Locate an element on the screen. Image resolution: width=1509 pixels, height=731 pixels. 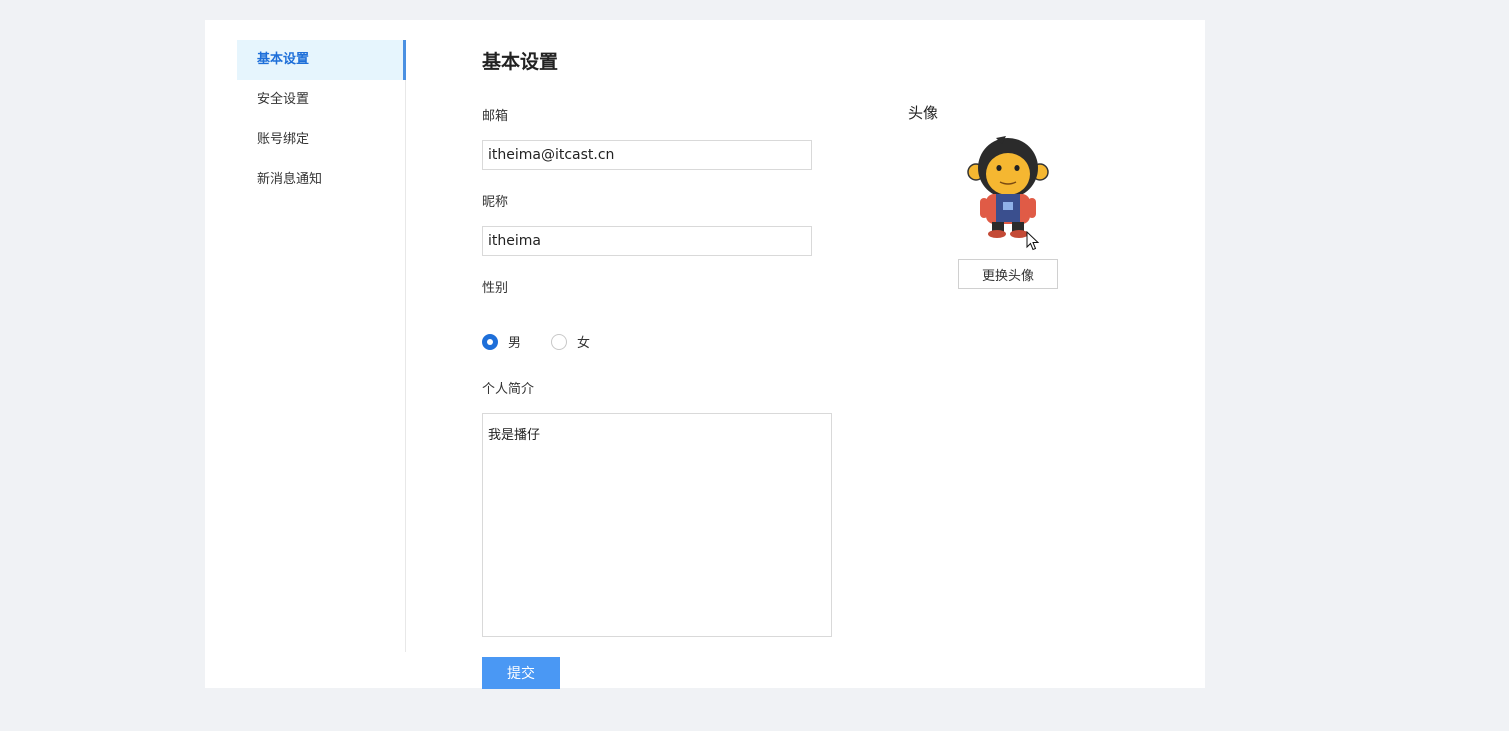
bio-textarea: 我是播仔 is located at coordinates (657, 525).